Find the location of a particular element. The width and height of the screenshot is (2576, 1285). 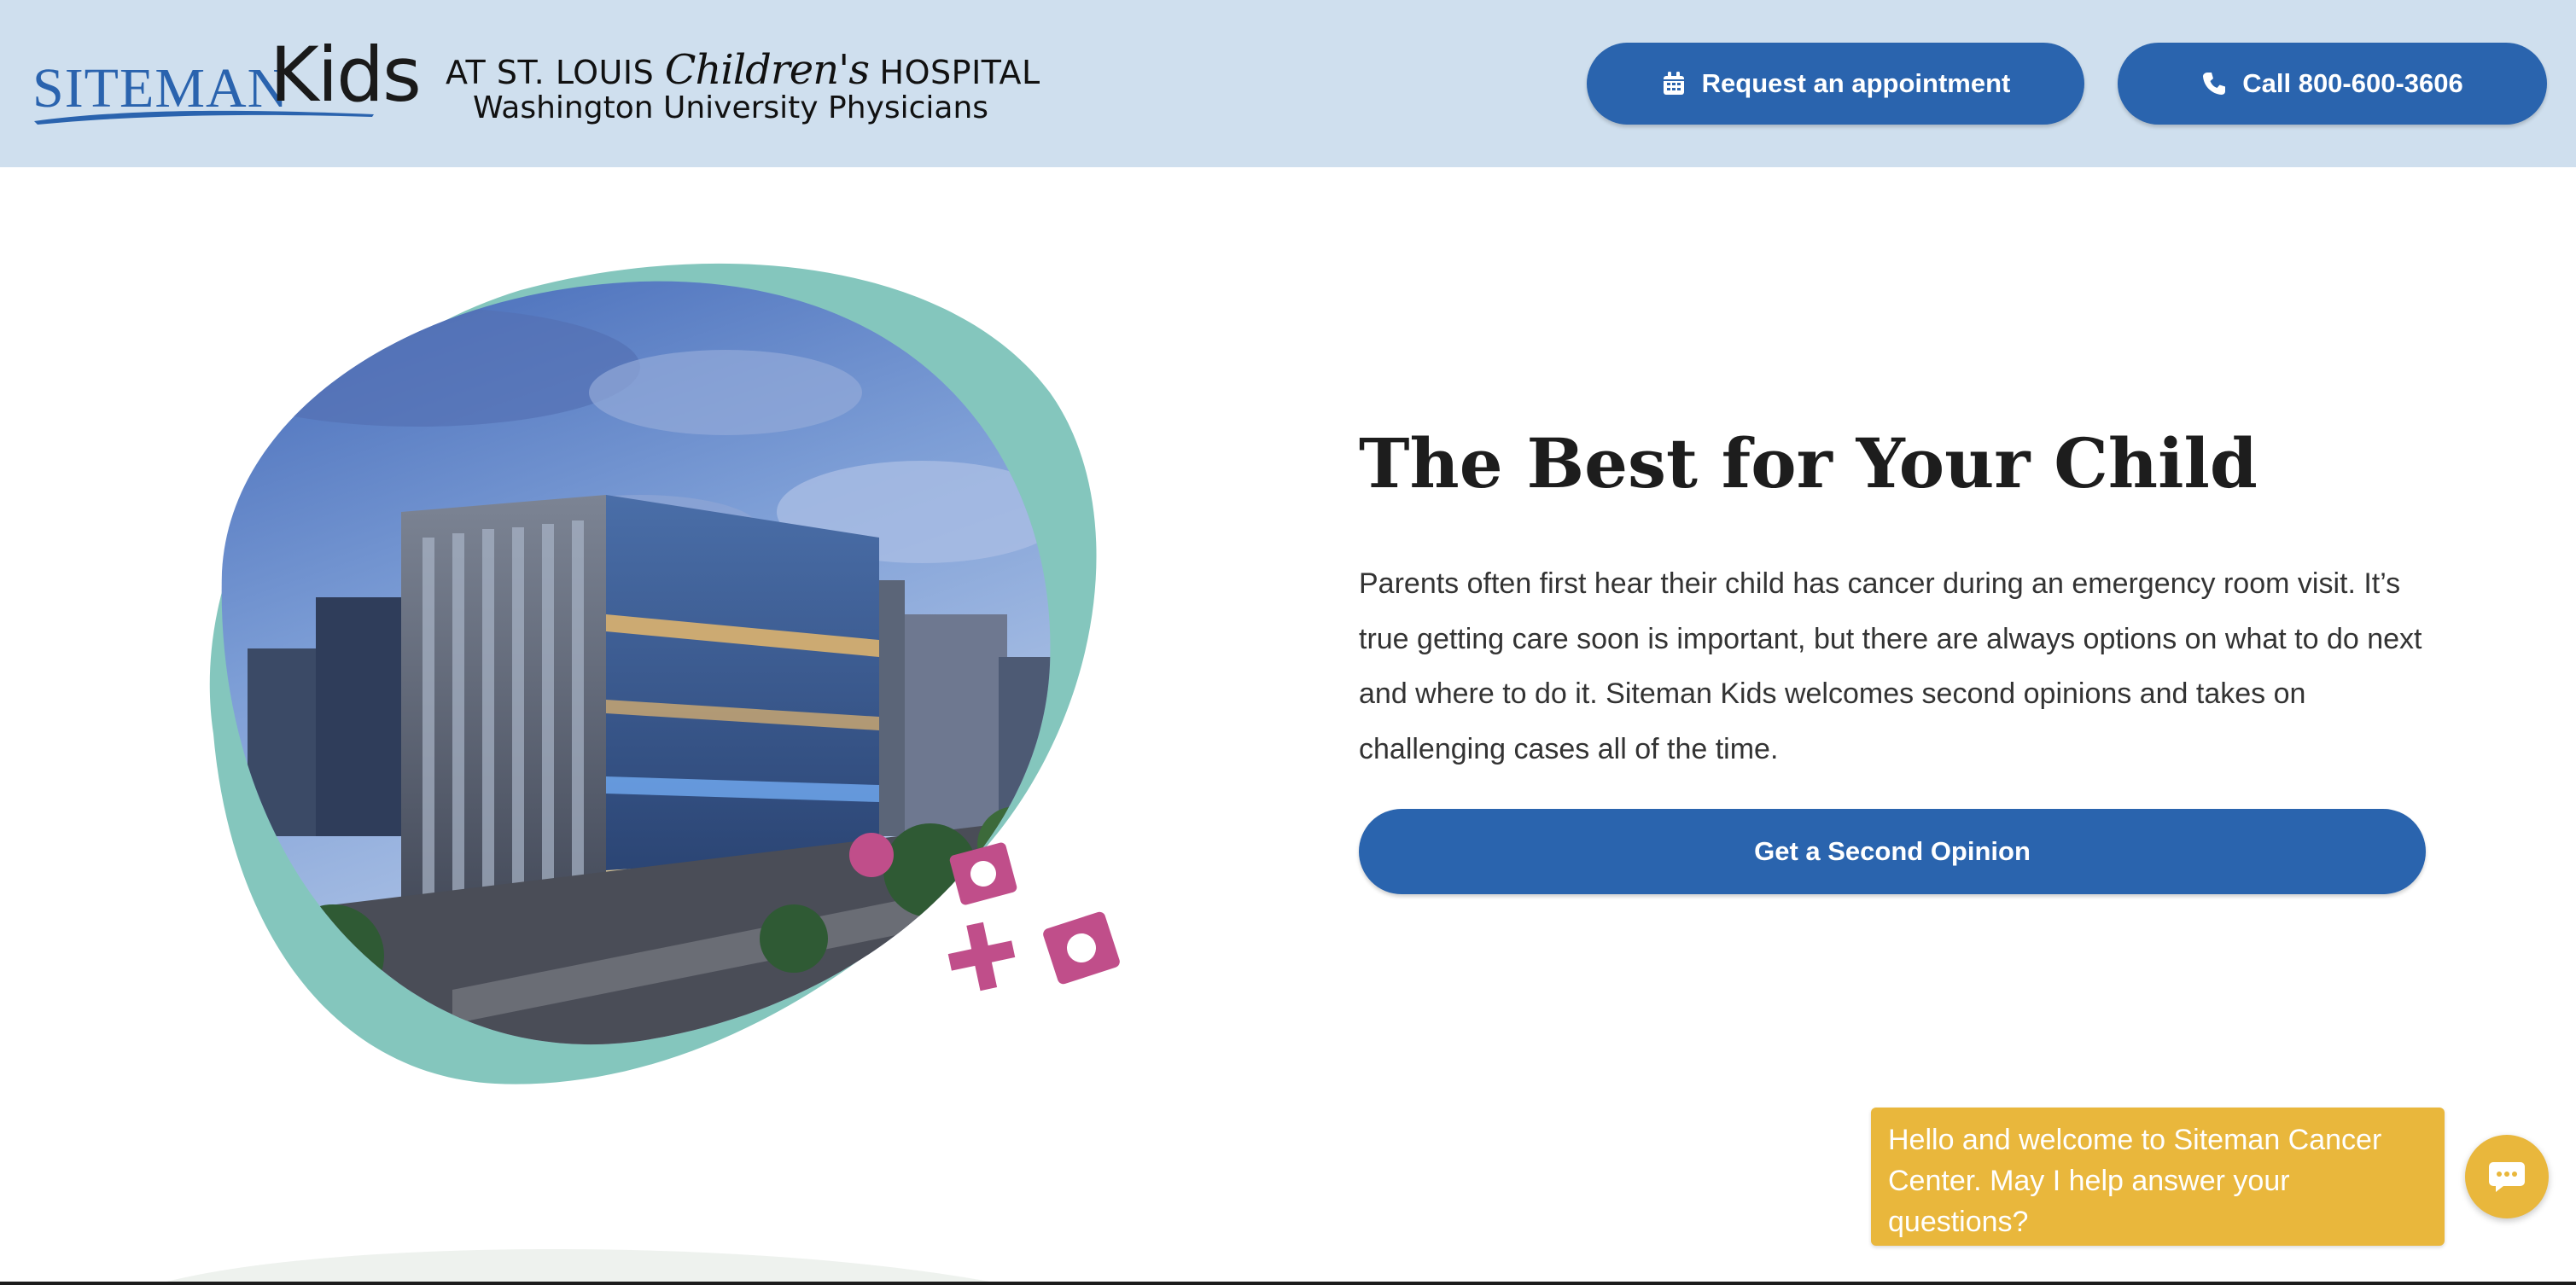

phone-icon is located at coordinates (2214, 84).